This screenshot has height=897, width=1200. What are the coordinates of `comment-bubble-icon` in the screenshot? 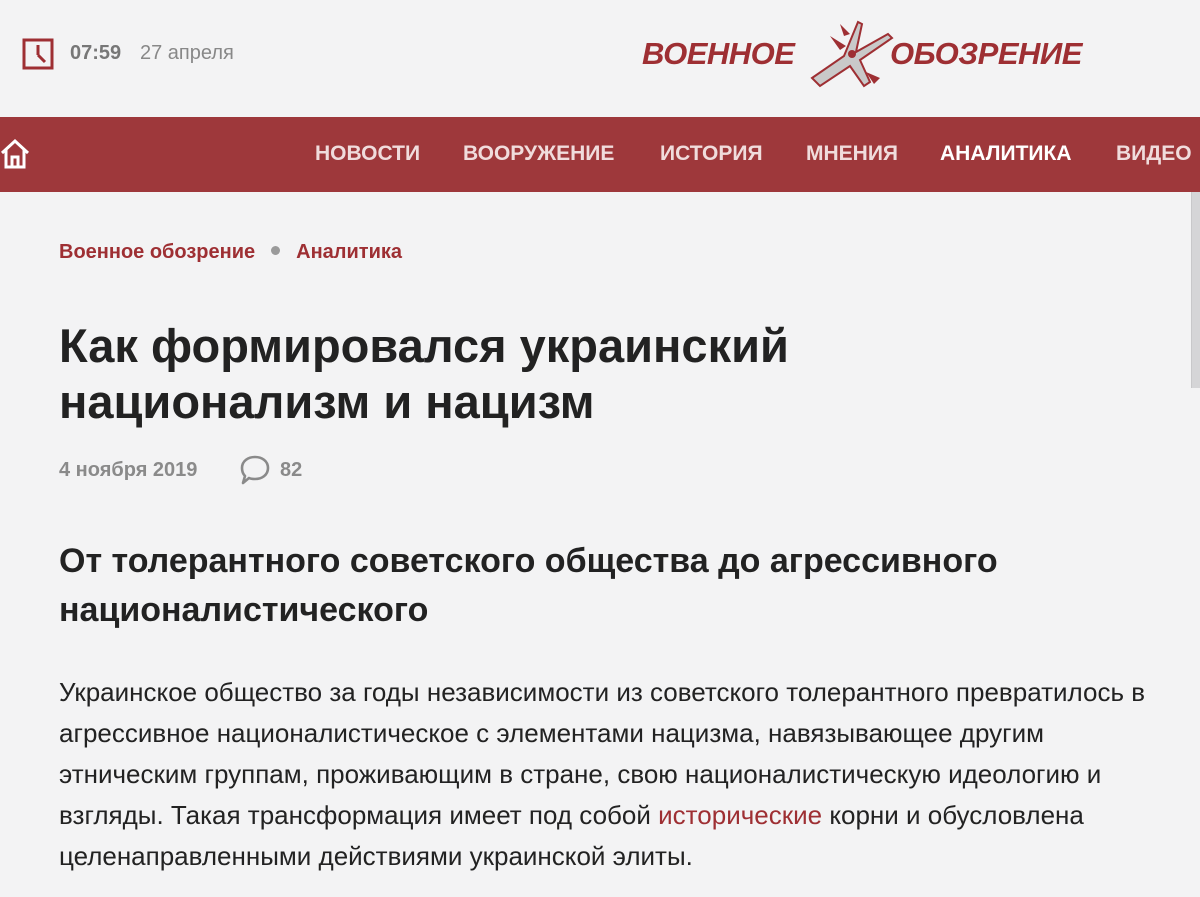 It's located at (255, 471).